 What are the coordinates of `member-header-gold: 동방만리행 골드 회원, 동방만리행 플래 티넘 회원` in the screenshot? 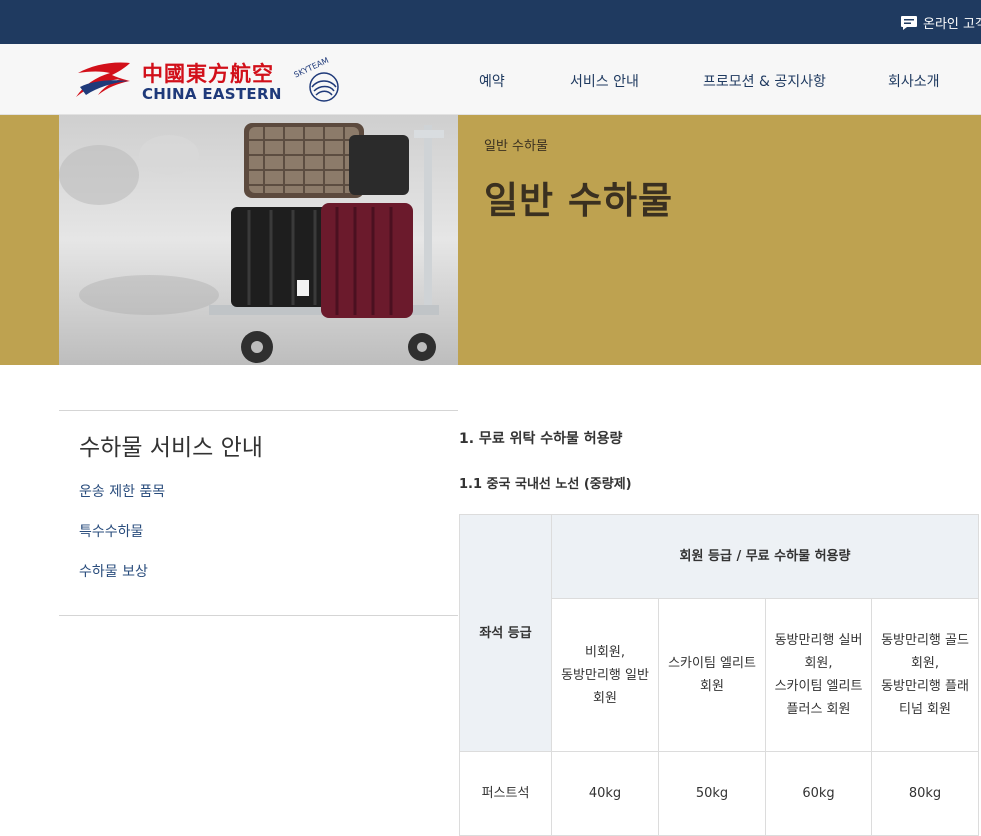 It's located at (925, 675).